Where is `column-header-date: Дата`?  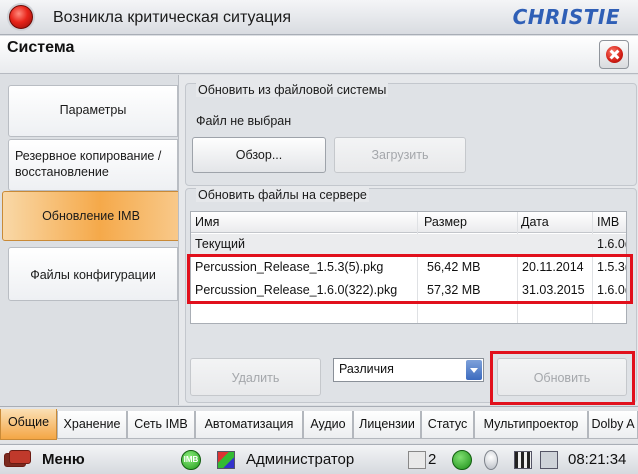
column-header-date: Дата is located at coordinates (535, 222).